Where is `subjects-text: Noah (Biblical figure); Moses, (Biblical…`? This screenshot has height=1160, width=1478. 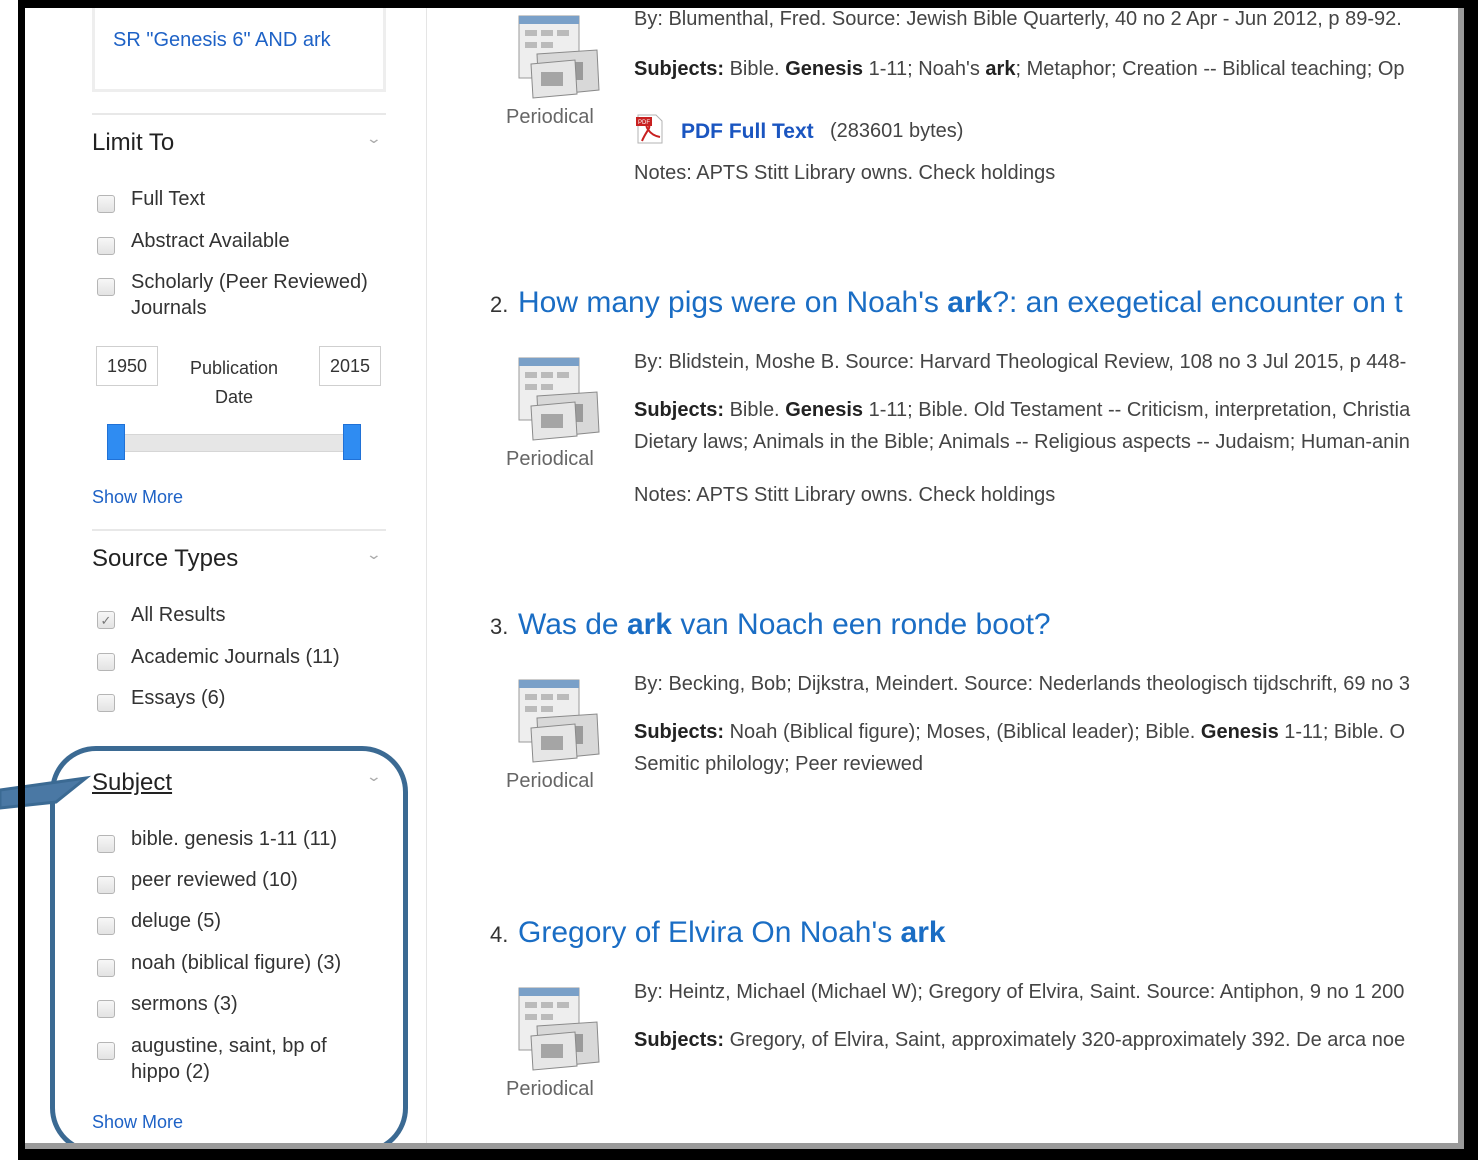 subjects-text: Noah (Biblical figure); Moses, (Biblical… is located at coordinates (962, 732).